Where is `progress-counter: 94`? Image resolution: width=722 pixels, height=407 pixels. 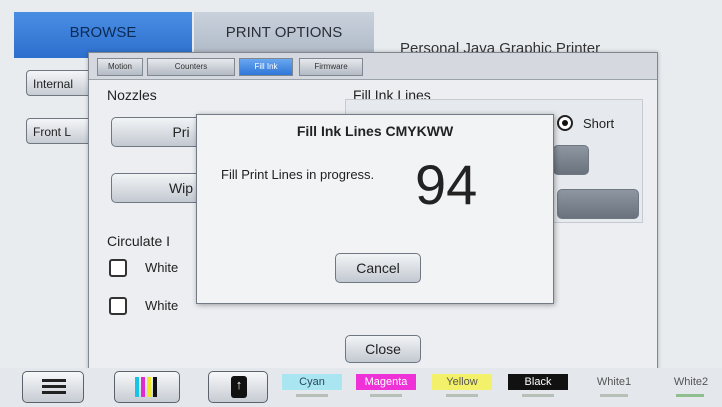
progress-counter: 94 is located at coordinates (446, 184).